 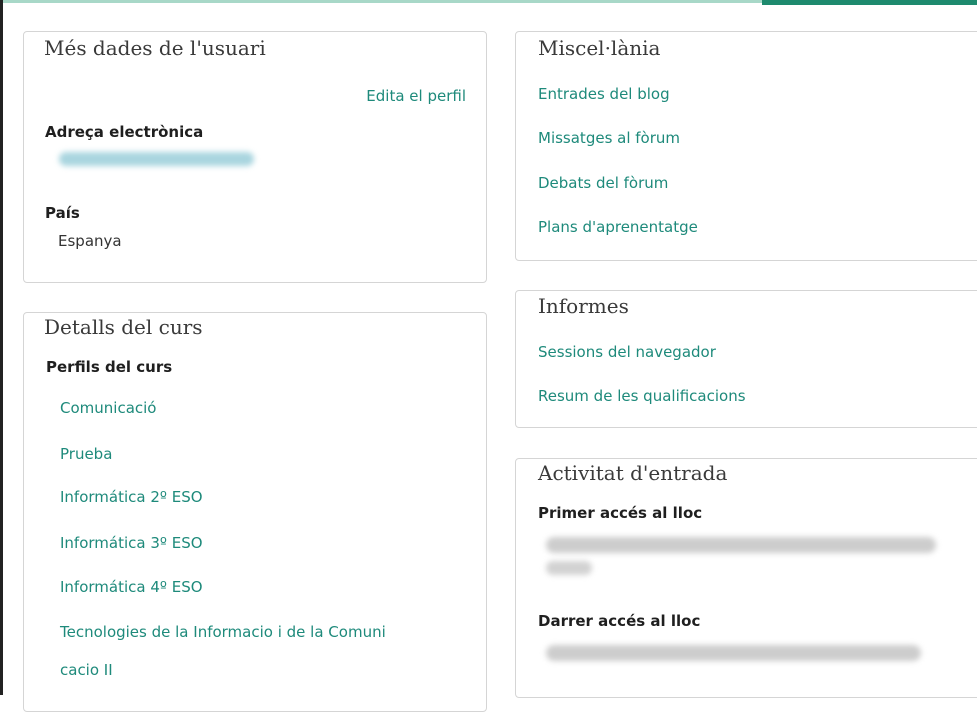 I want to click on course-link-prueba: Prueba, so click(x=86, y=454).